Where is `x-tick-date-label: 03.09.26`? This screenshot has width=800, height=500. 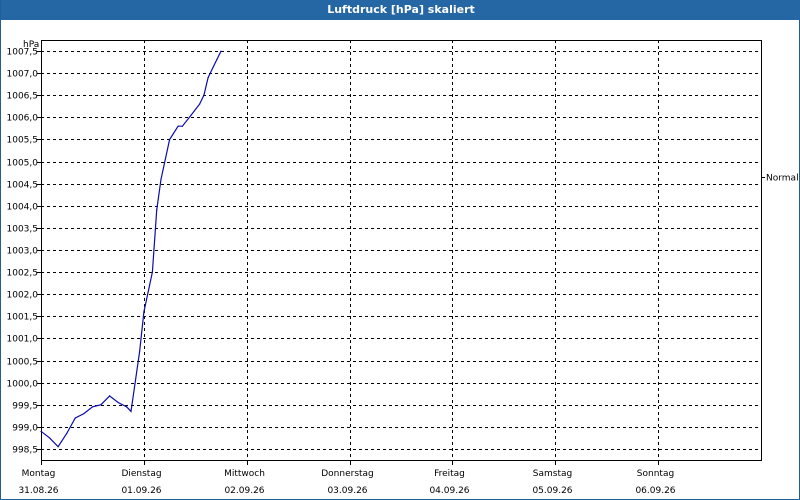
x-tick-date-label: 03.09.26 is located at coordinates (347, 491).